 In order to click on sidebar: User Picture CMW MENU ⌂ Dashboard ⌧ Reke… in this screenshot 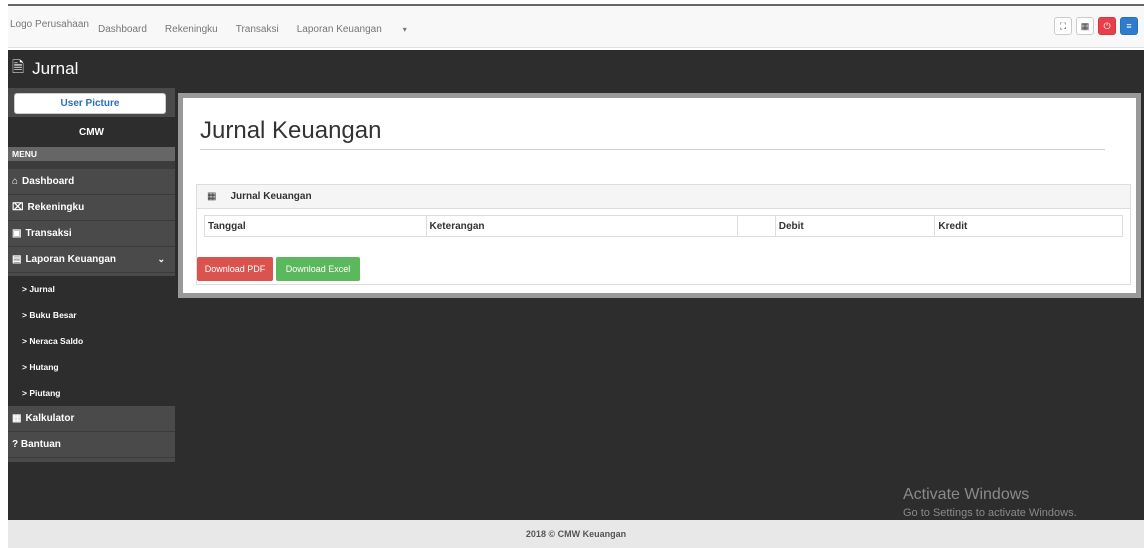, I will do `click(91, 275)`.